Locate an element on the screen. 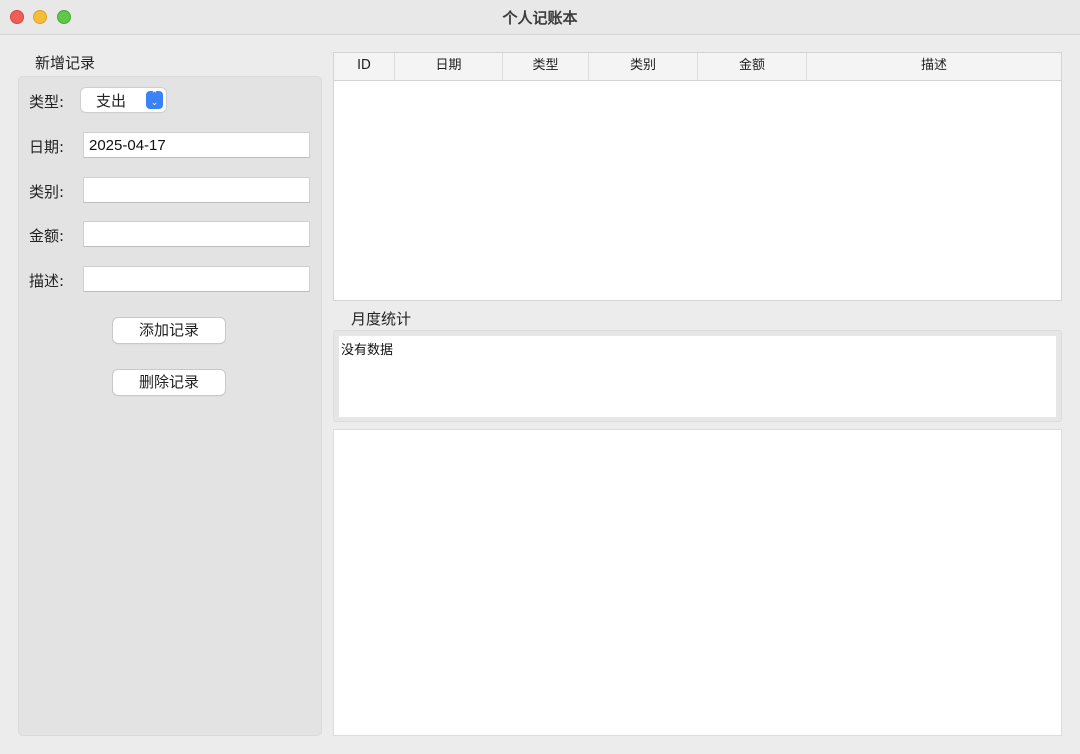 This screenshot has width=1080, height=754. category-input is located at coordinates (196, 190).